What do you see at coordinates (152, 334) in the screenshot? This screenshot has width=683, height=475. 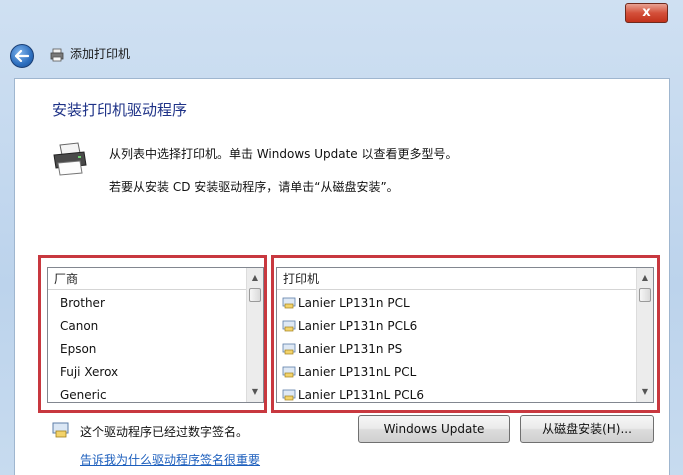 I see `manufacturer-highlight-box` at bounding box center [152, 334].